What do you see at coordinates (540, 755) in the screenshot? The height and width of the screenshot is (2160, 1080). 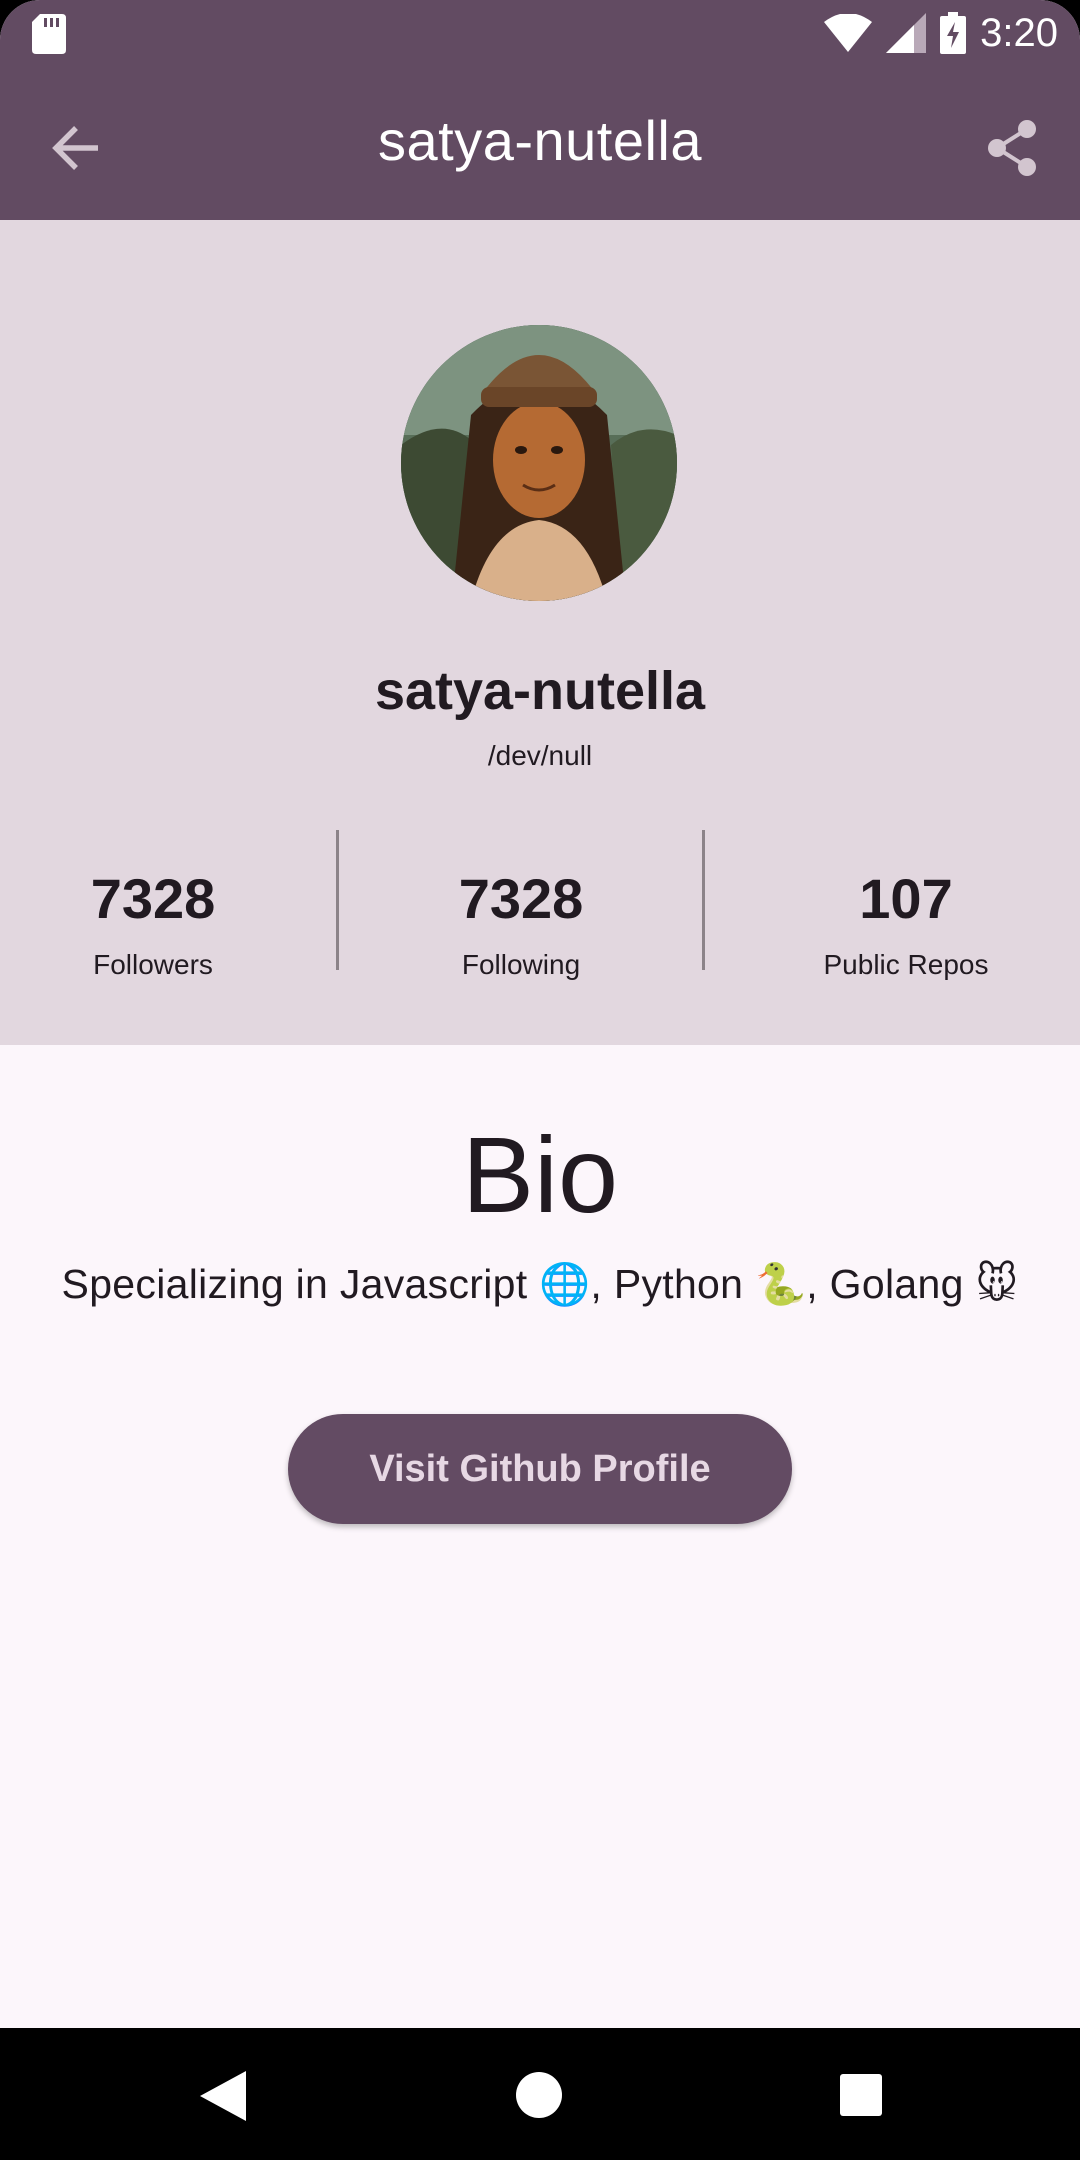 I see `profile-company: /dev/null` at bounding box center [540, 755].